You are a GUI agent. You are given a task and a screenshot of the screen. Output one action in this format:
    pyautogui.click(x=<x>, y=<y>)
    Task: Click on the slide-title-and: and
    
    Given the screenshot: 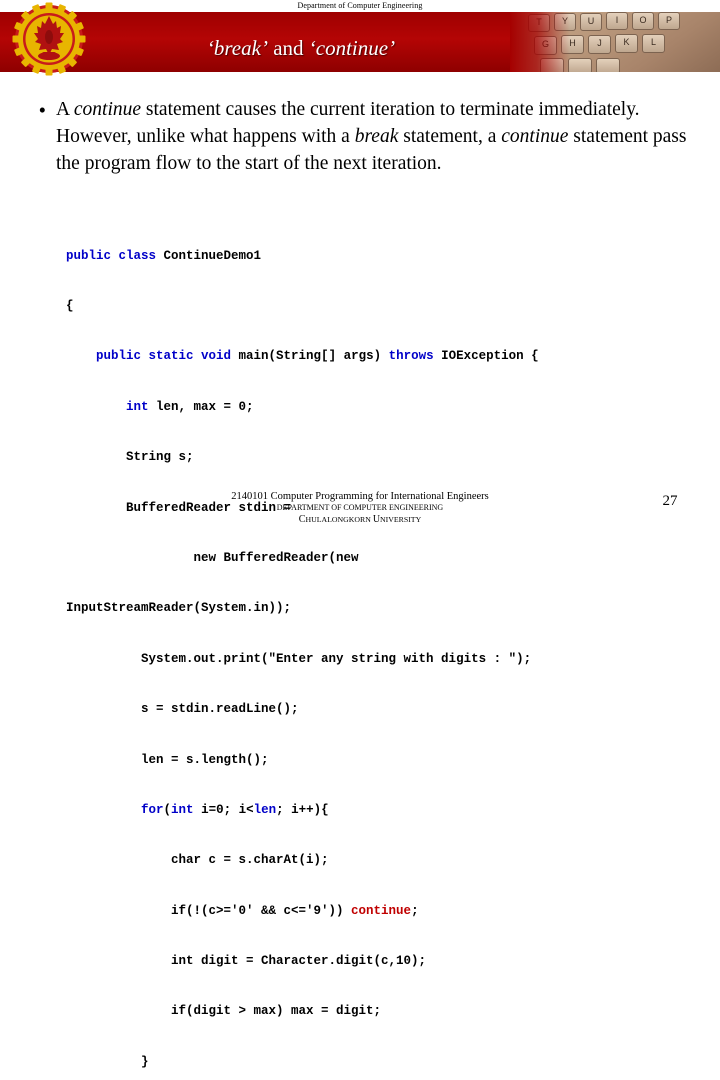 What is the action you would take?
    pyautogui.click(x=288, y=48)
    